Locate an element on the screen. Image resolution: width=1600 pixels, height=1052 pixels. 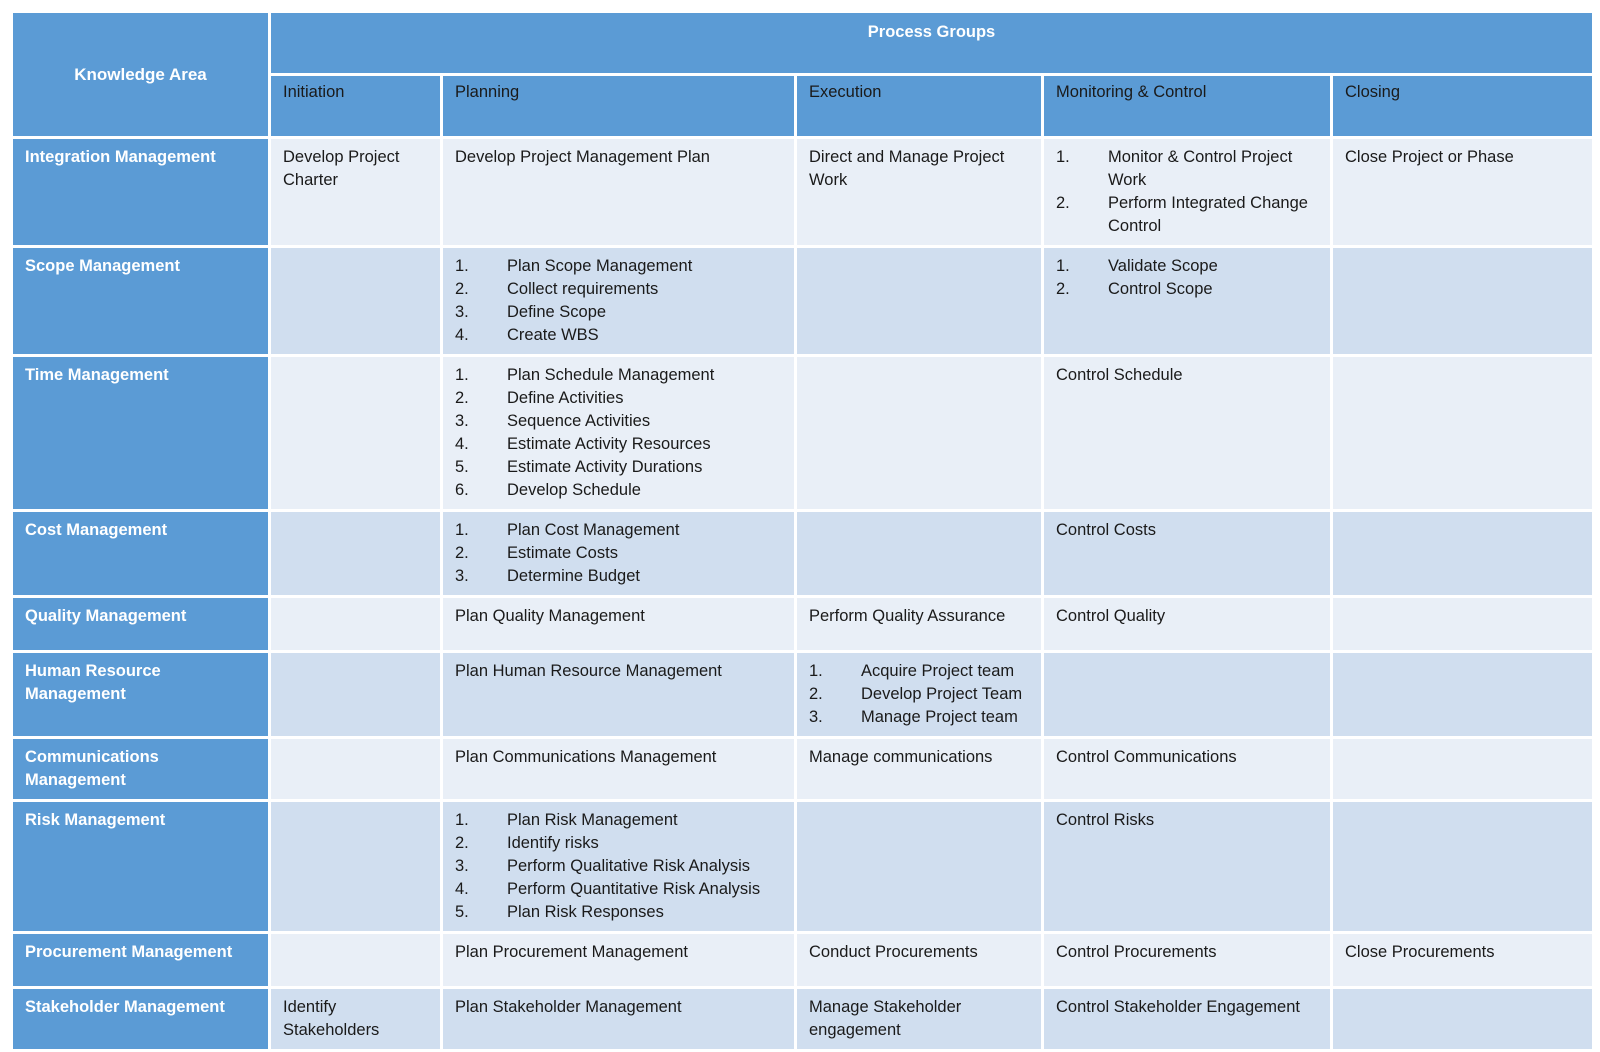
process-name: Develop Schedule is located at coordinates (574, 490).